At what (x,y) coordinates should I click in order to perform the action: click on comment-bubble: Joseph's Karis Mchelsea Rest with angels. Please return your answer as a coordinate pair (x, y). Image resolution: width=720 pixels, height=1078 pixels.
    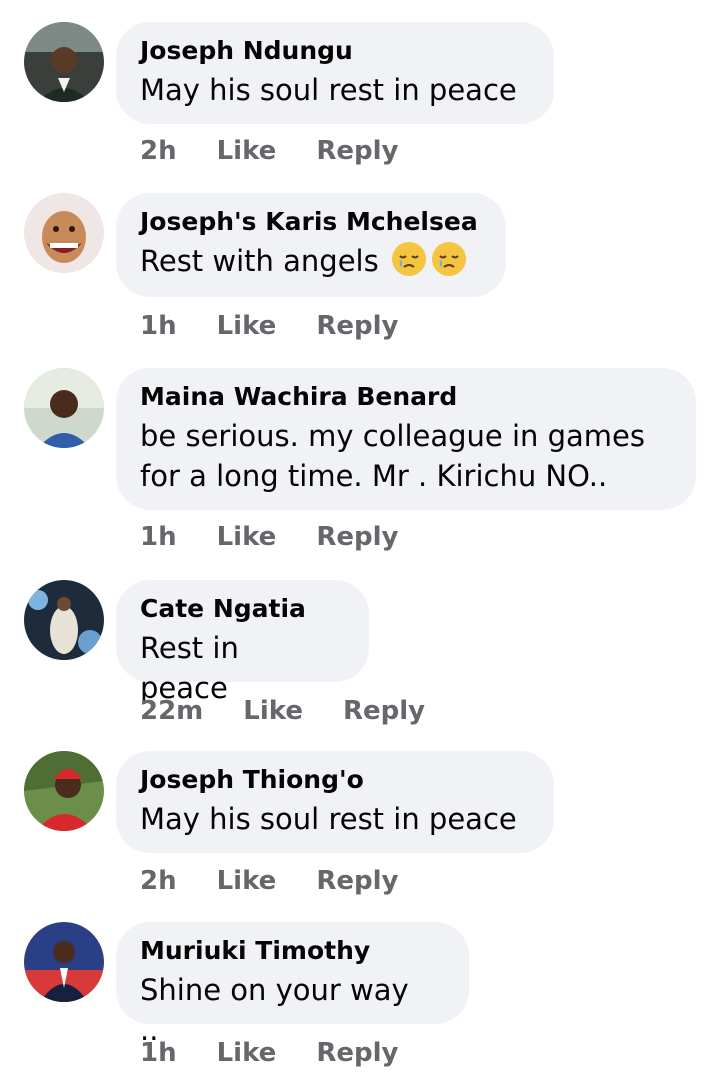
    Looking at the image, I should click on (311, 245).